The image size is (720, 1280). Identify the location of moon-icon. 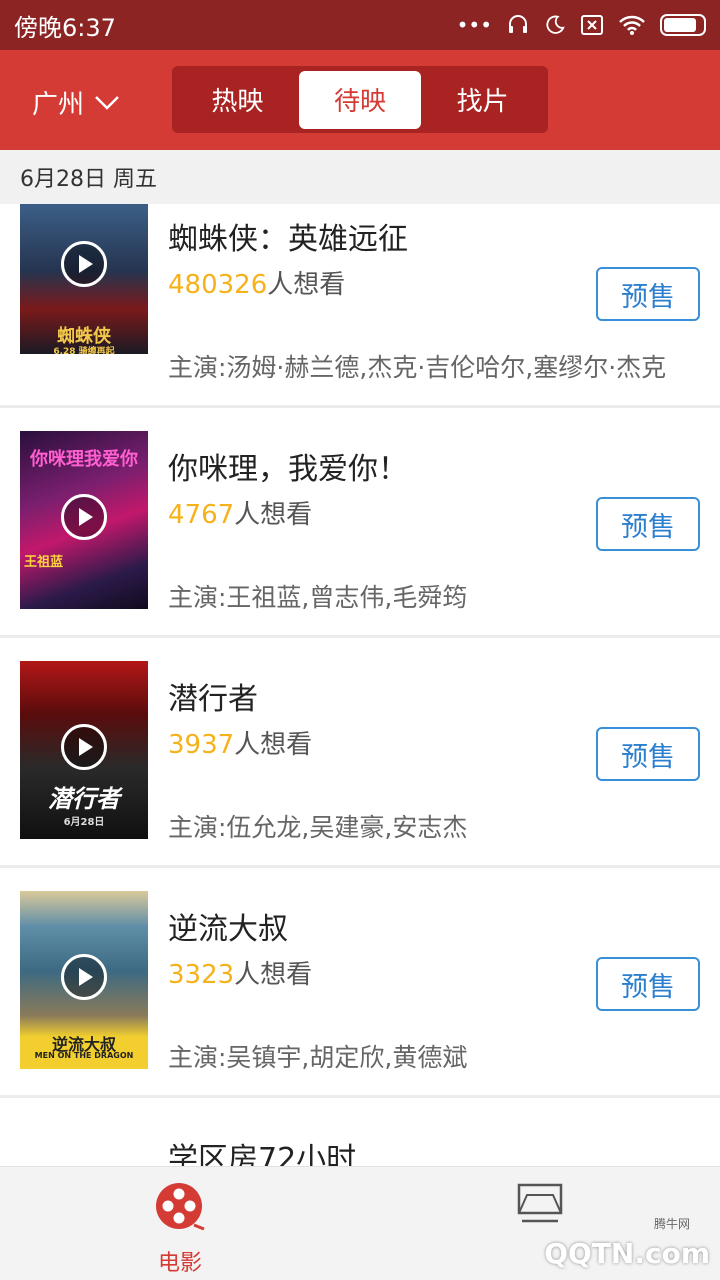
(555, 25).